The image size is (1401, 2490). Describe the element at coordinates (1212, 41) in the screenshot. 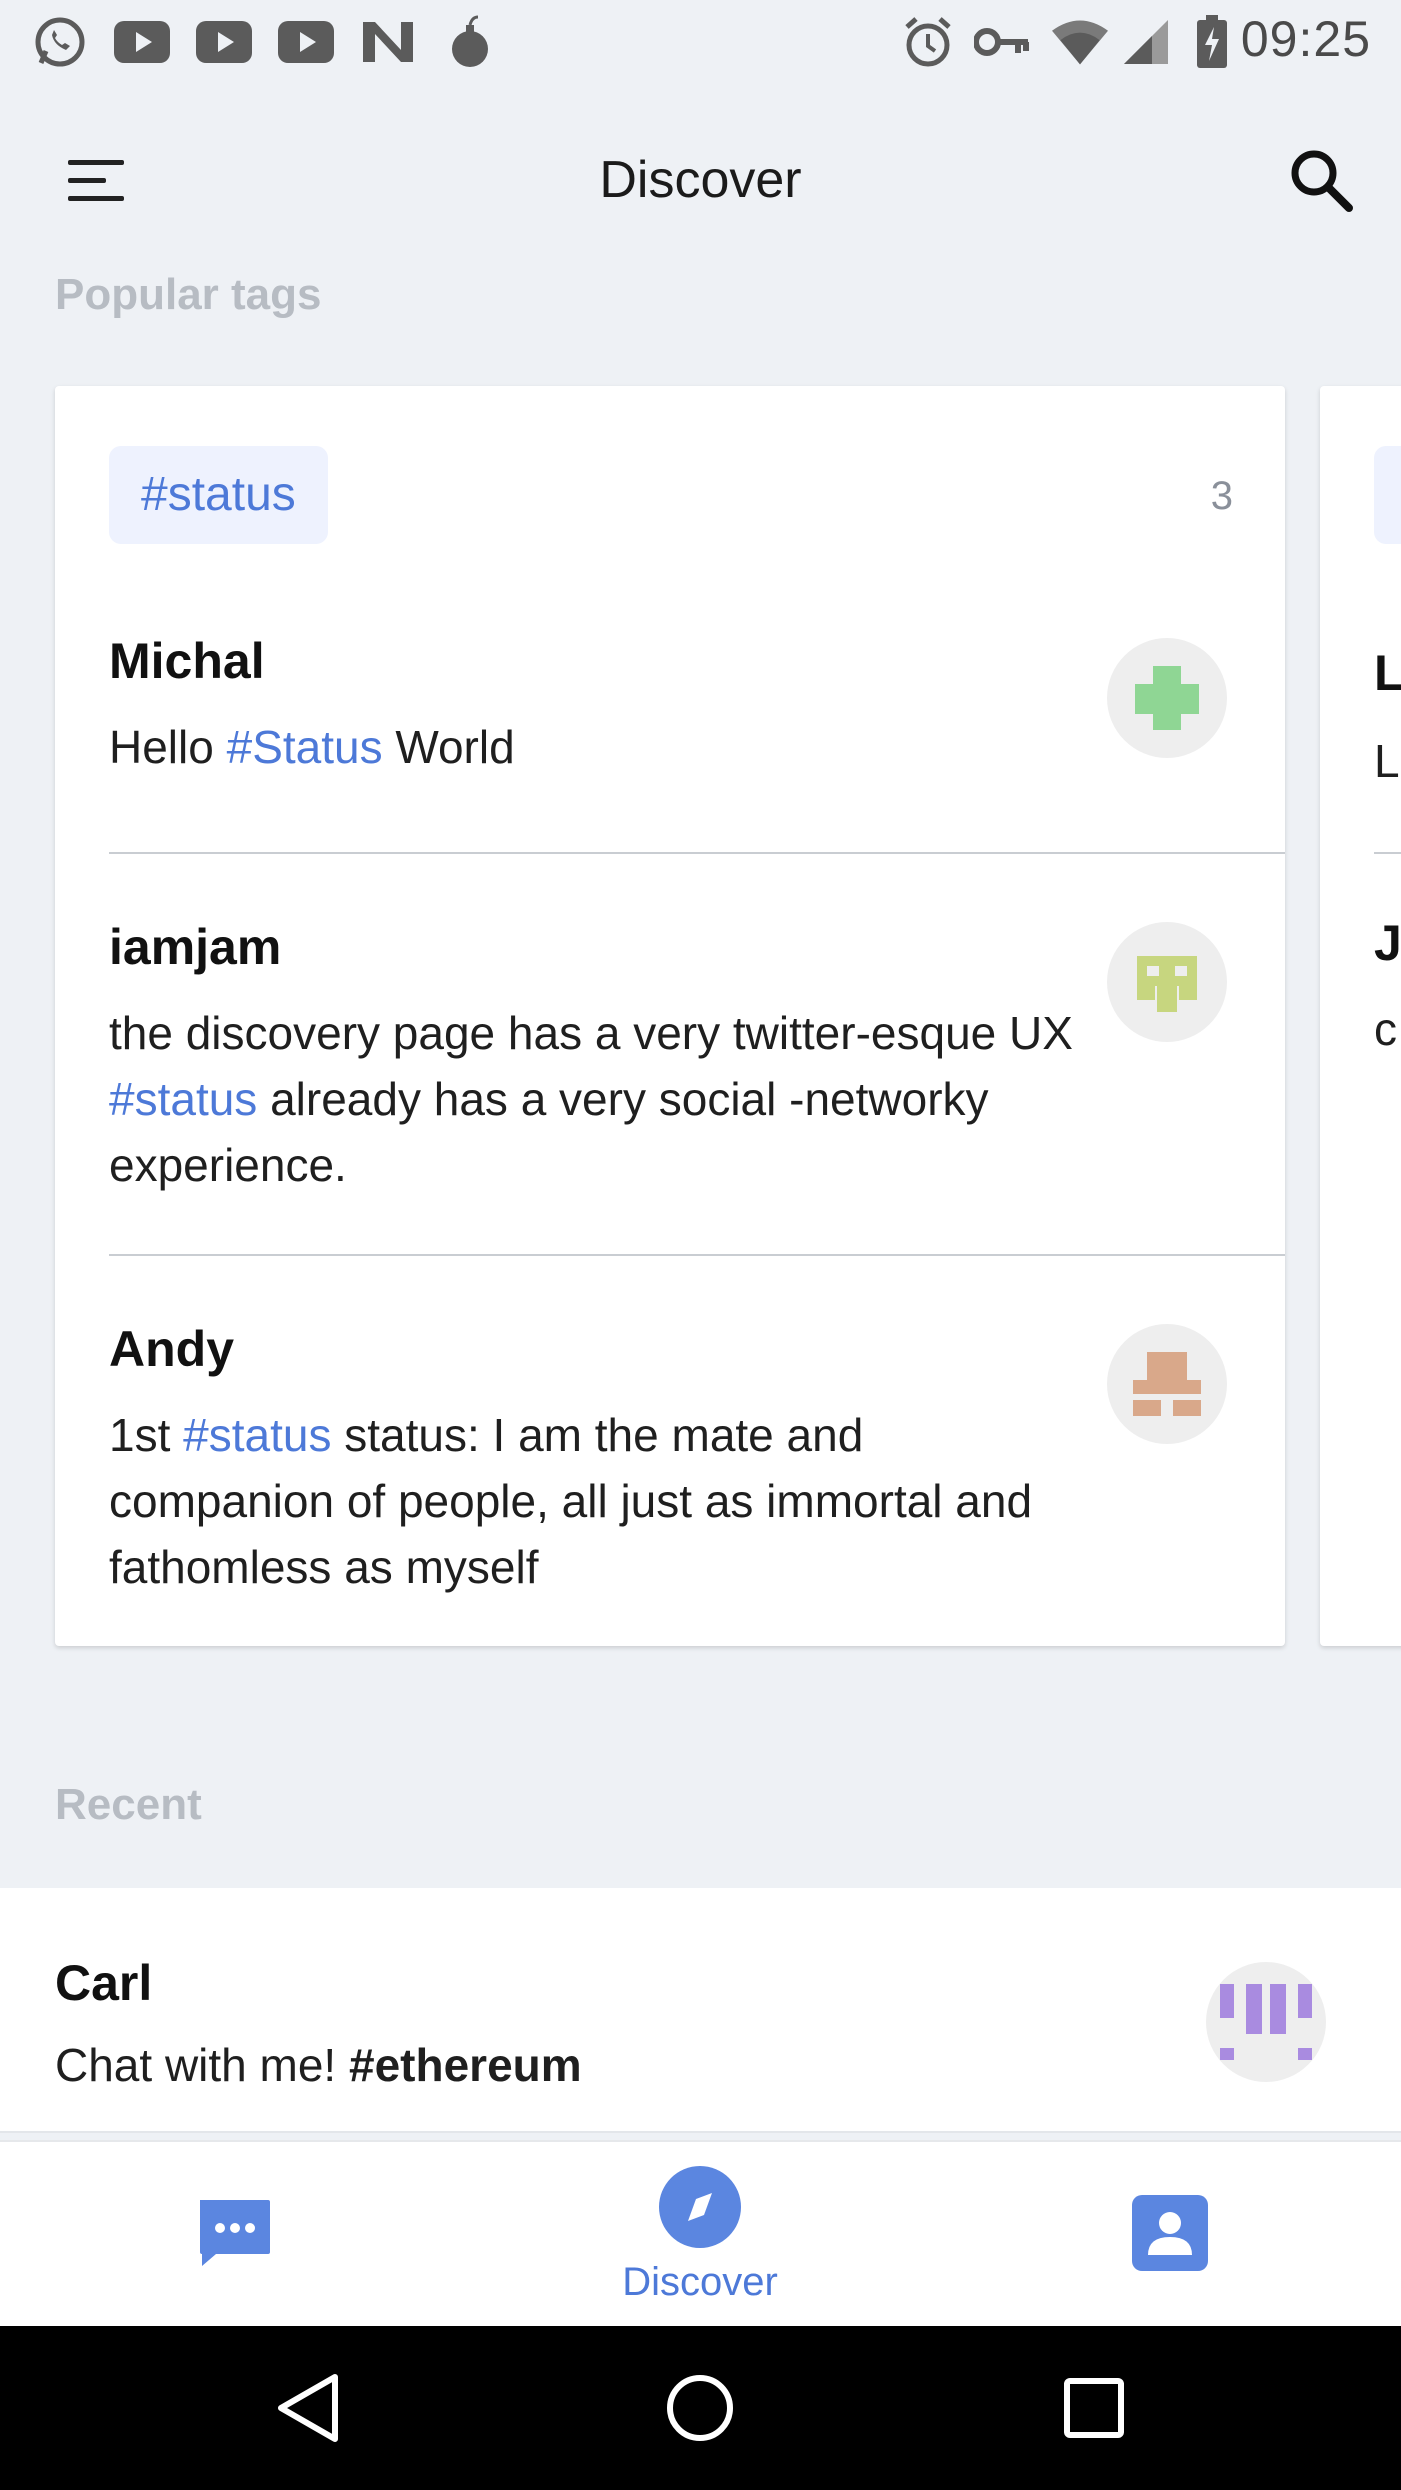

I see `battery-charging-icon` at that location.